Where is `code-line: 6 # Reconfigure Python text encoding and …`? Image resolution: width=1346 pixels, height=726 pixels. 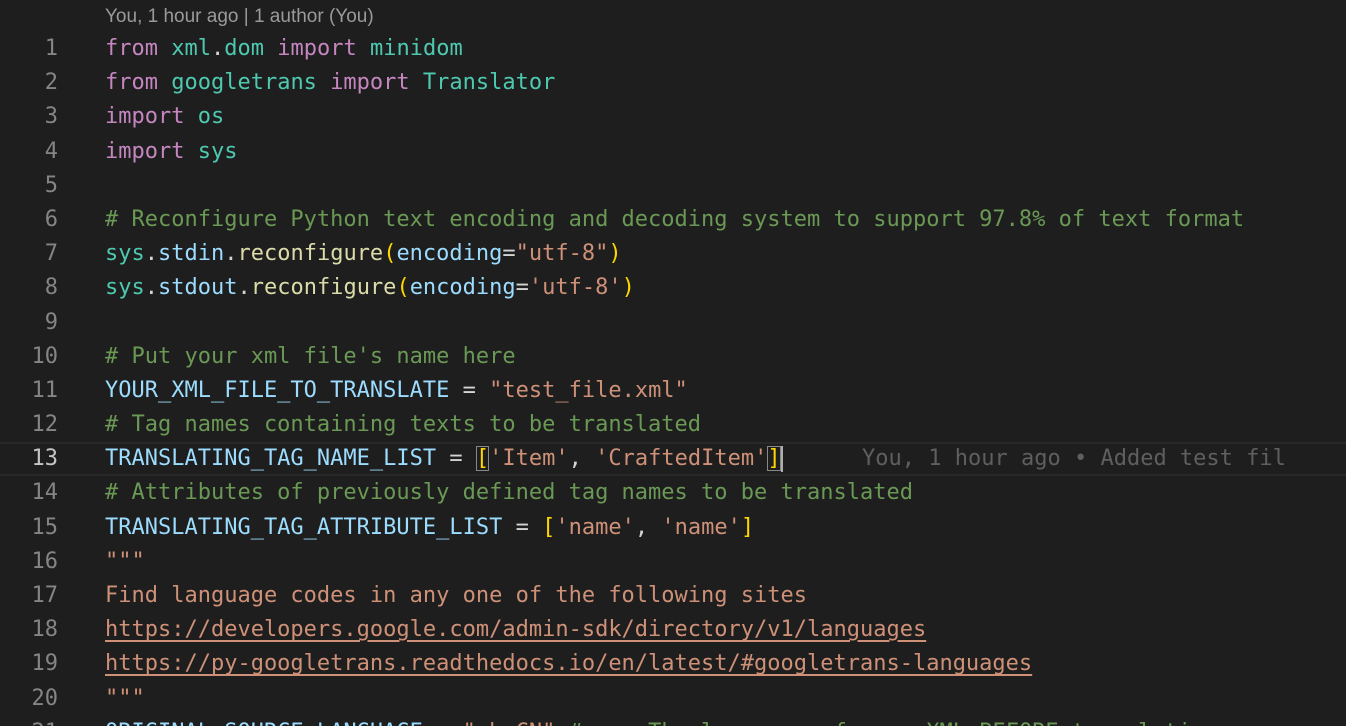
code-line: 6 # Reconfigure Python text encoding and … is located at coordinates (673, 220).